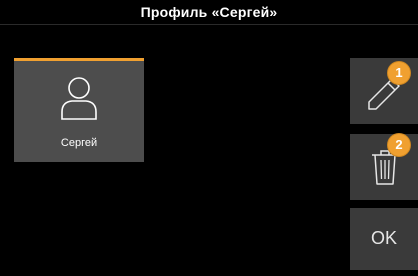  I want to click on ok-label: OK, so click(383, 238).